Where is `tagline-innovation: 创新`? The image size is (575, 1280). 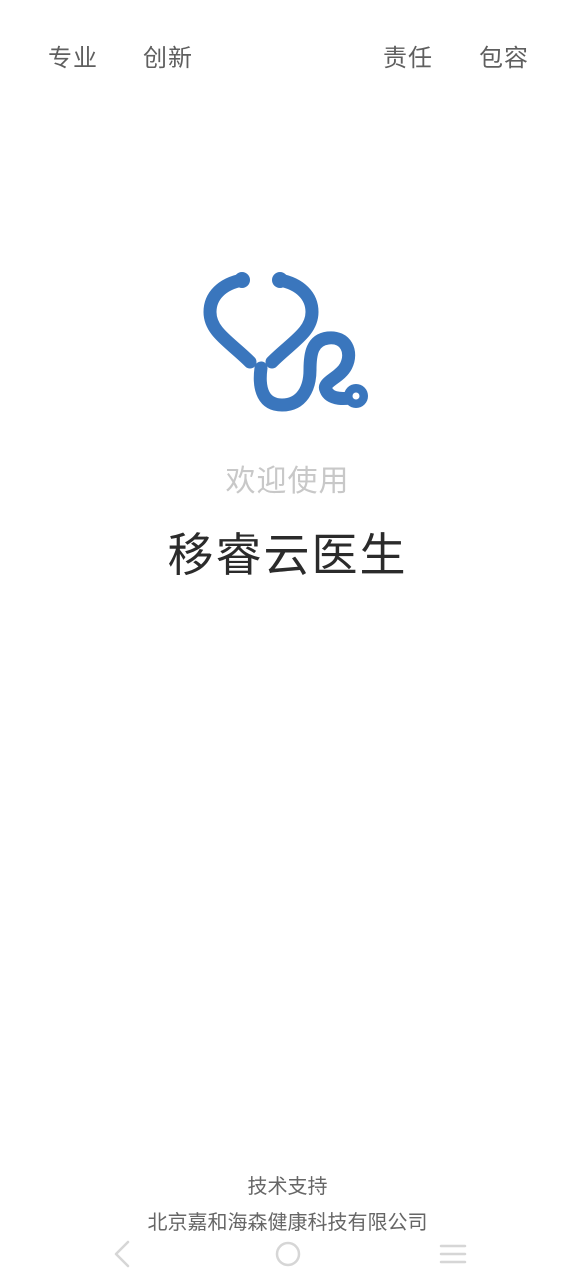 tagline-innovation: 创新 is located at coordinates (168, 58).